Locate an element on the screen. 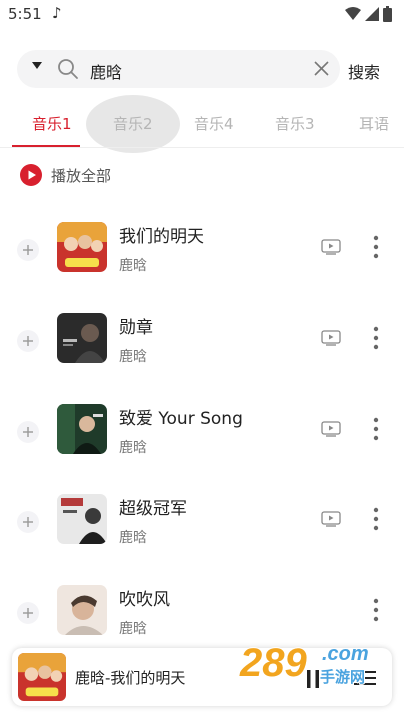 The height and width of the screenshot is (718, 404). music-note-icon: ♪ is located at coordinates (57, 13).